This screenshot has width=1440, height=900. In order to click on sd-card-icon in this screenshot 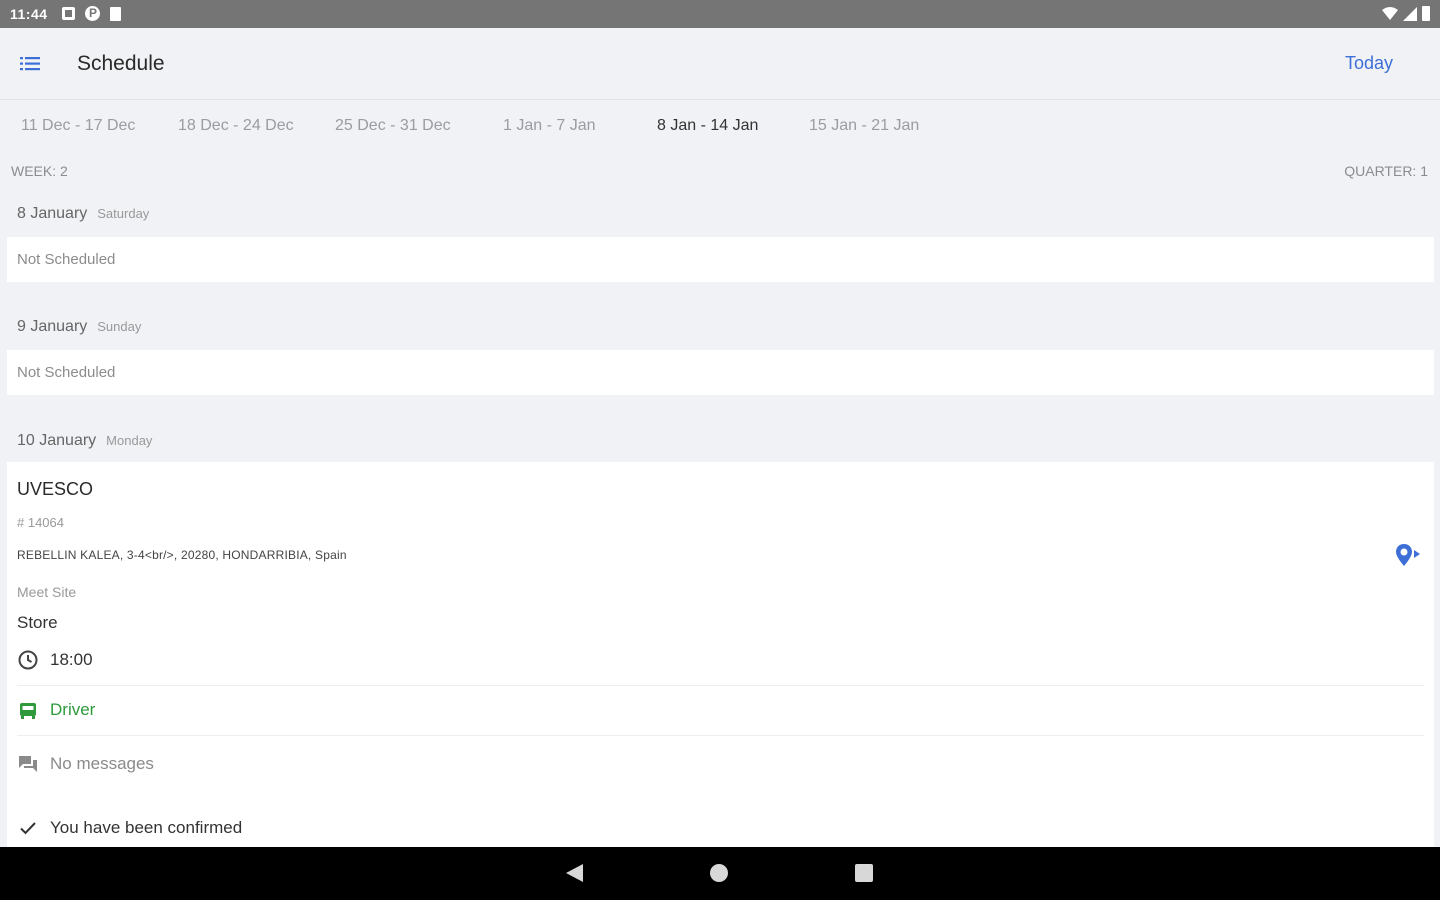, I will do `click(115, 13)`.